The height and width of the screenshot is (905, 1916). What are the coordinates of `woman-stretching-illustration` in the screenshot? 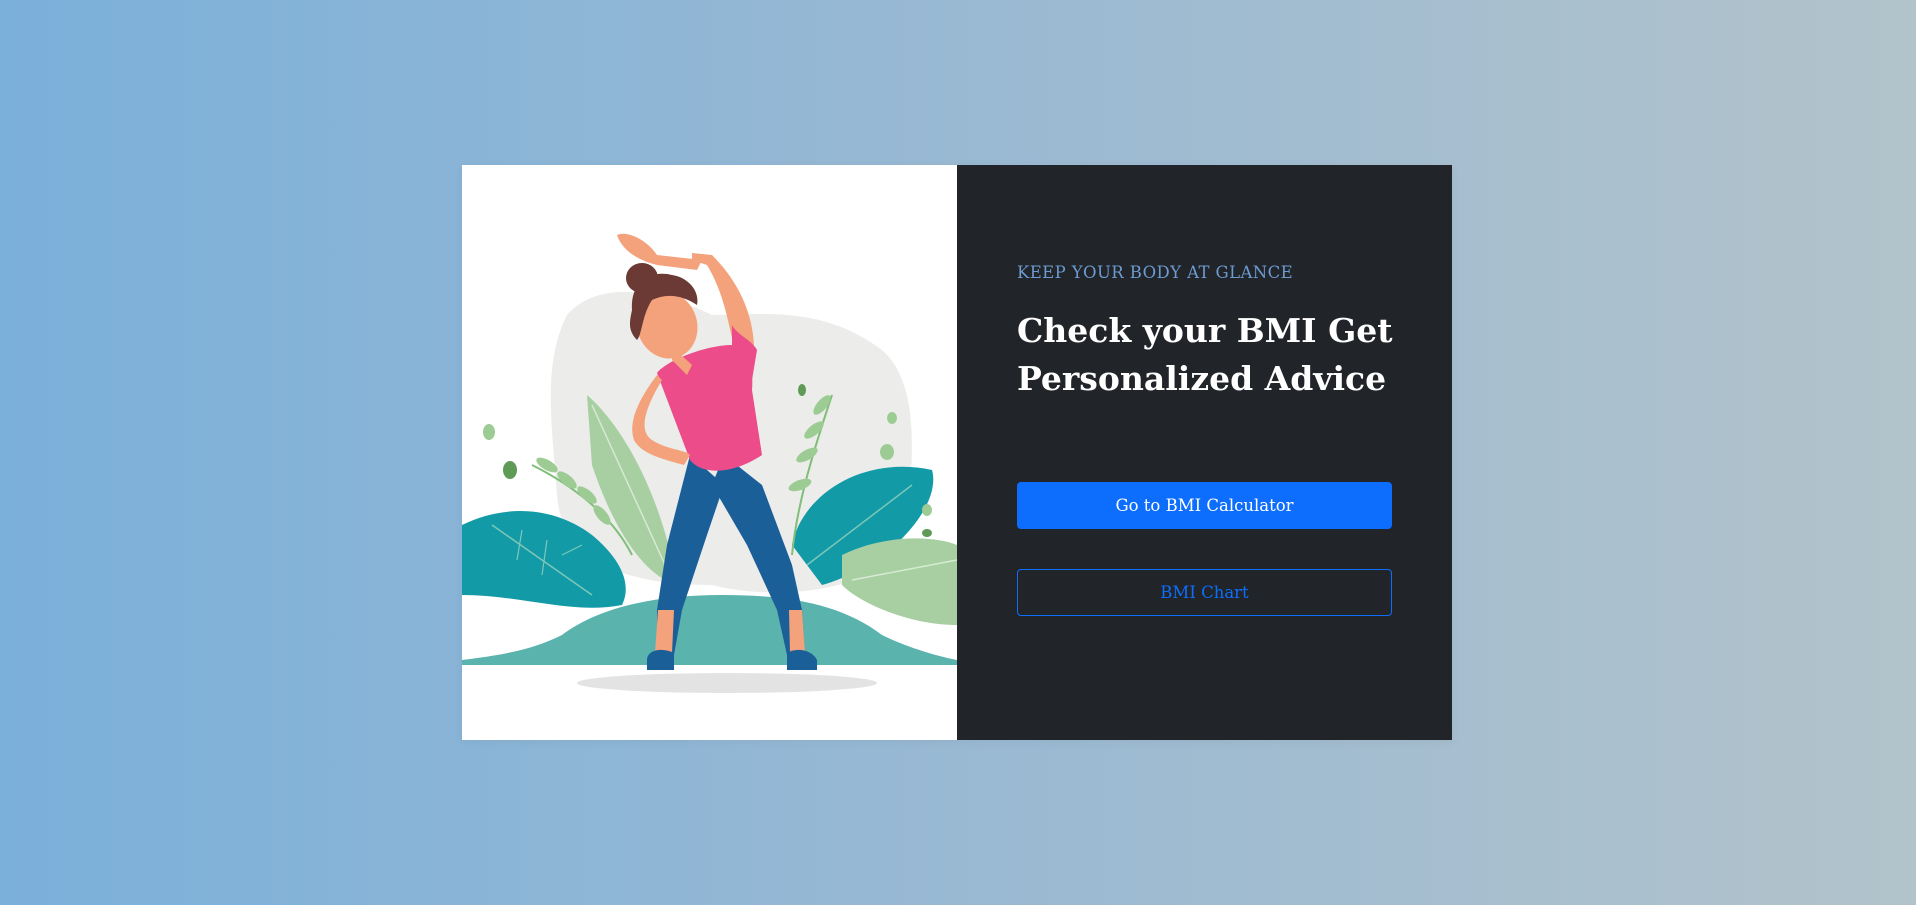 It's located at (709, 463).